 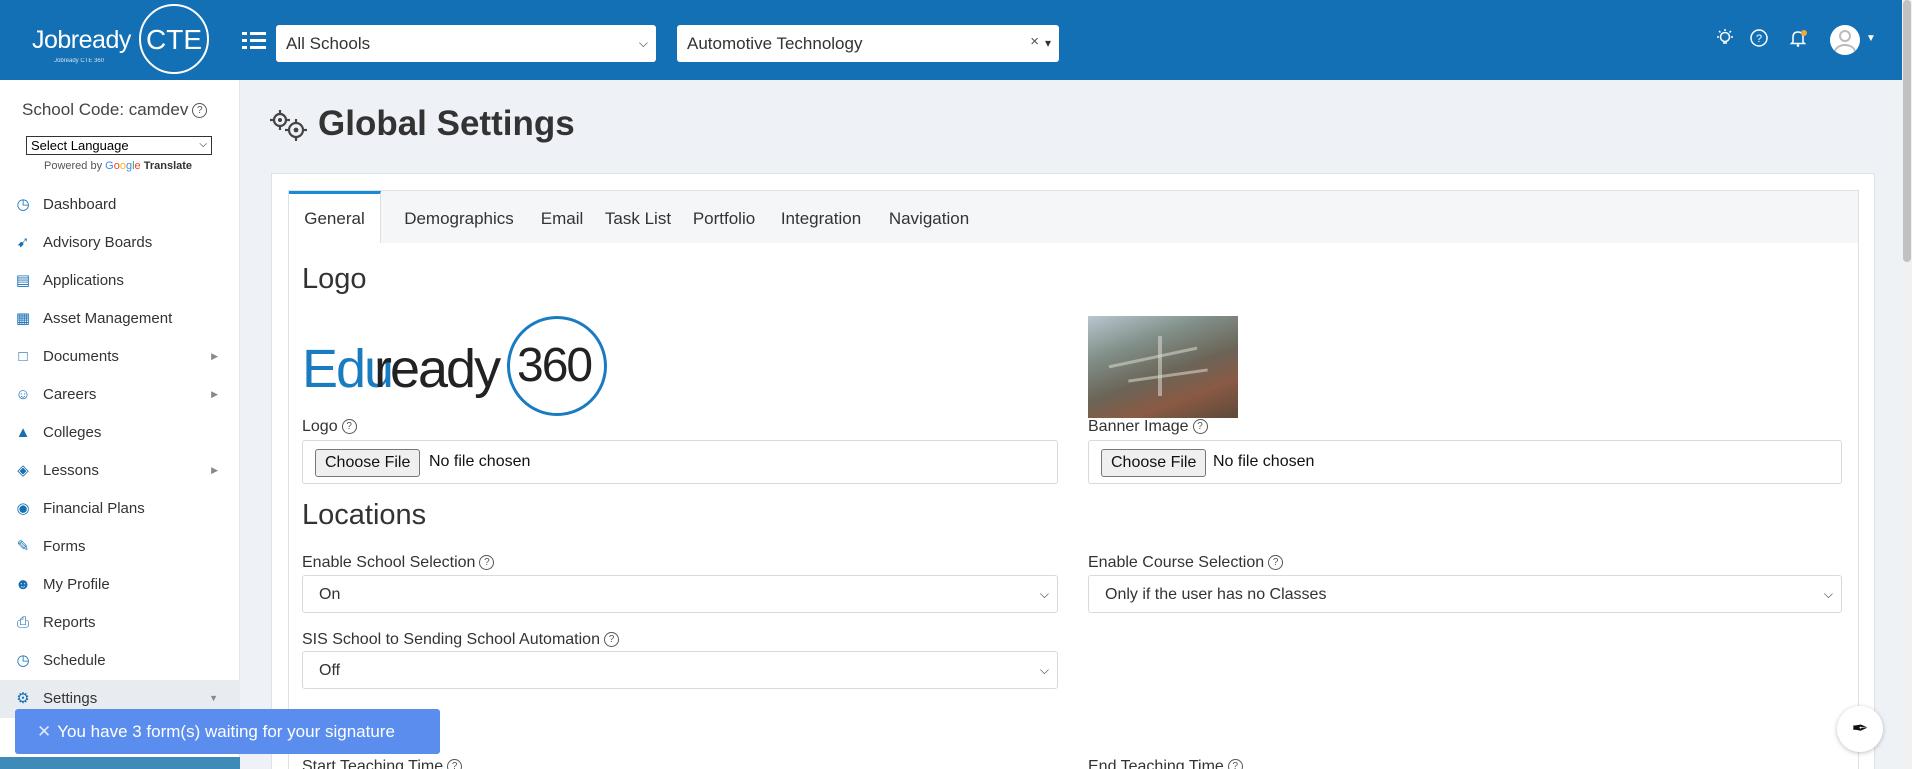 What do you see at coordinates (398, 563) in the screenshot?
I see `enable-school-label: Enable School Selection?` at bounding box center [398, 563].